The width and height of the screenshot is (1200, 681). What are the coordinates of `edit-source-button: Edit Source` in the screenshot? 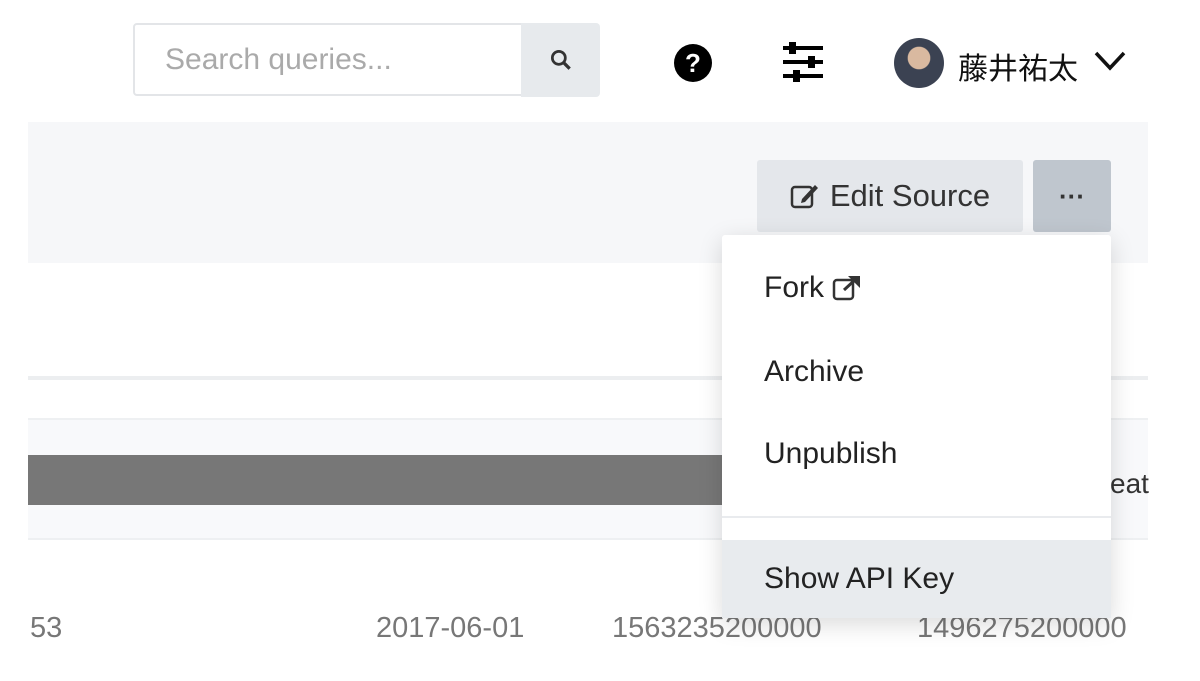 It's located at (890, 196).